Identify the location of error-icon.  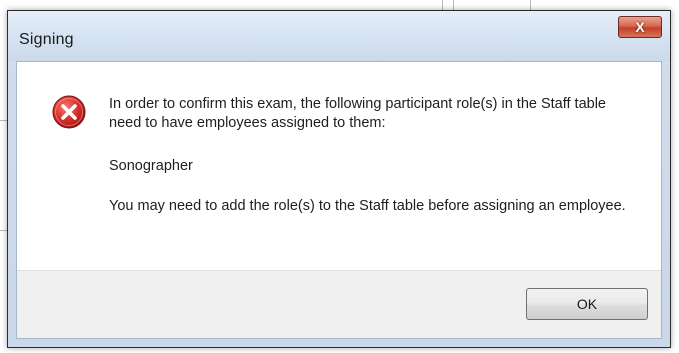
(69, 112).